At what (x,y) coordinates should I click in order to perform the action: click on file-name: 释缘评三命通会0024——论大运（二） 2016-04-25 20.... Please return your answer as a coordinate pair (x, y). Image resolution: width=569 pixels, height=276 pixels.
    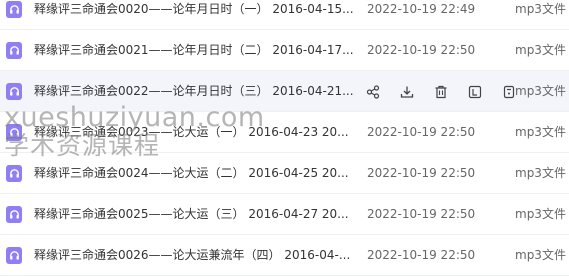
    Looking at the image, I should click on (194, 173).